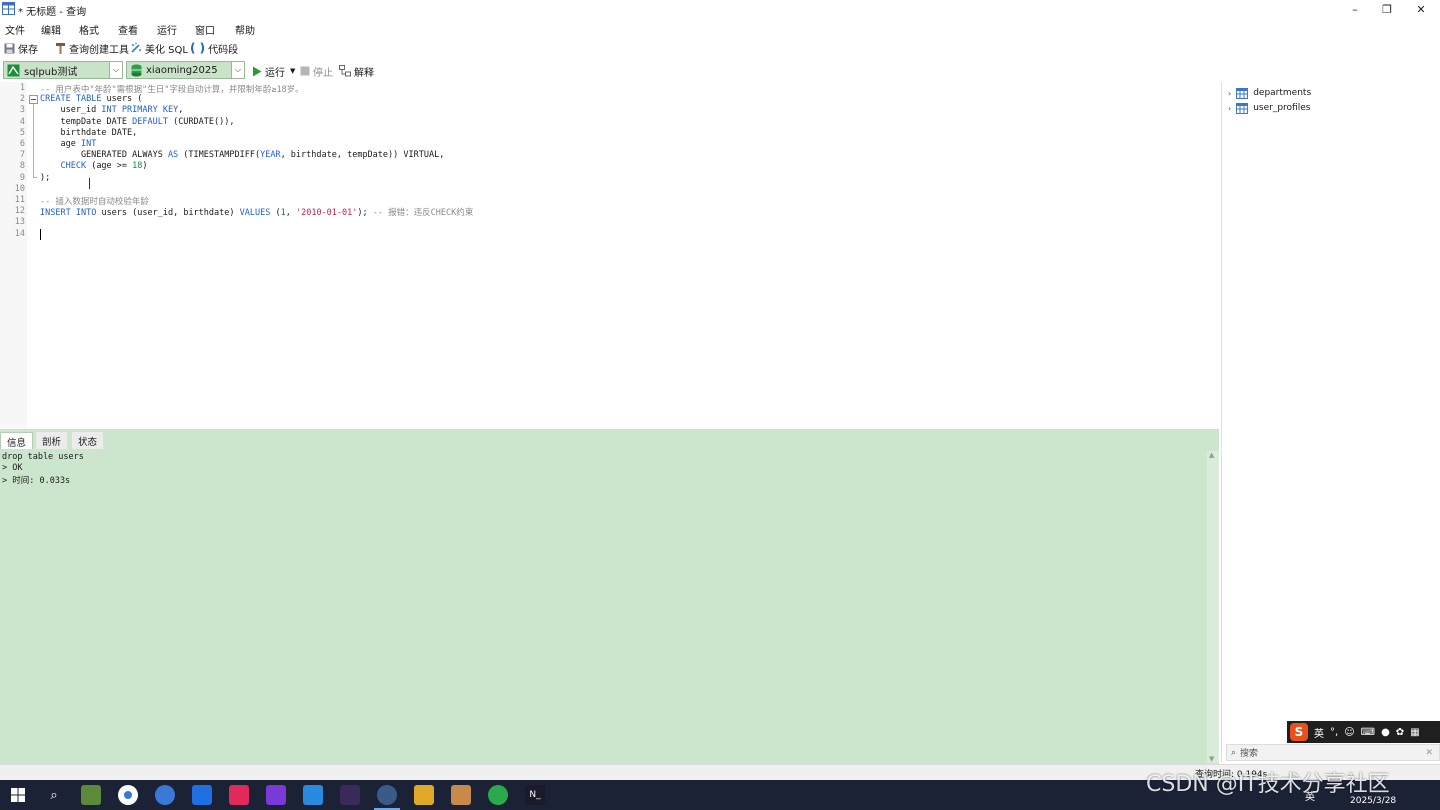 Image resolution: width=1440 pixels, height=810 pixels. What do you see at coordinates (9, 48) in the screenshot?
I see `save-icon` at bounding box center [9, 48].